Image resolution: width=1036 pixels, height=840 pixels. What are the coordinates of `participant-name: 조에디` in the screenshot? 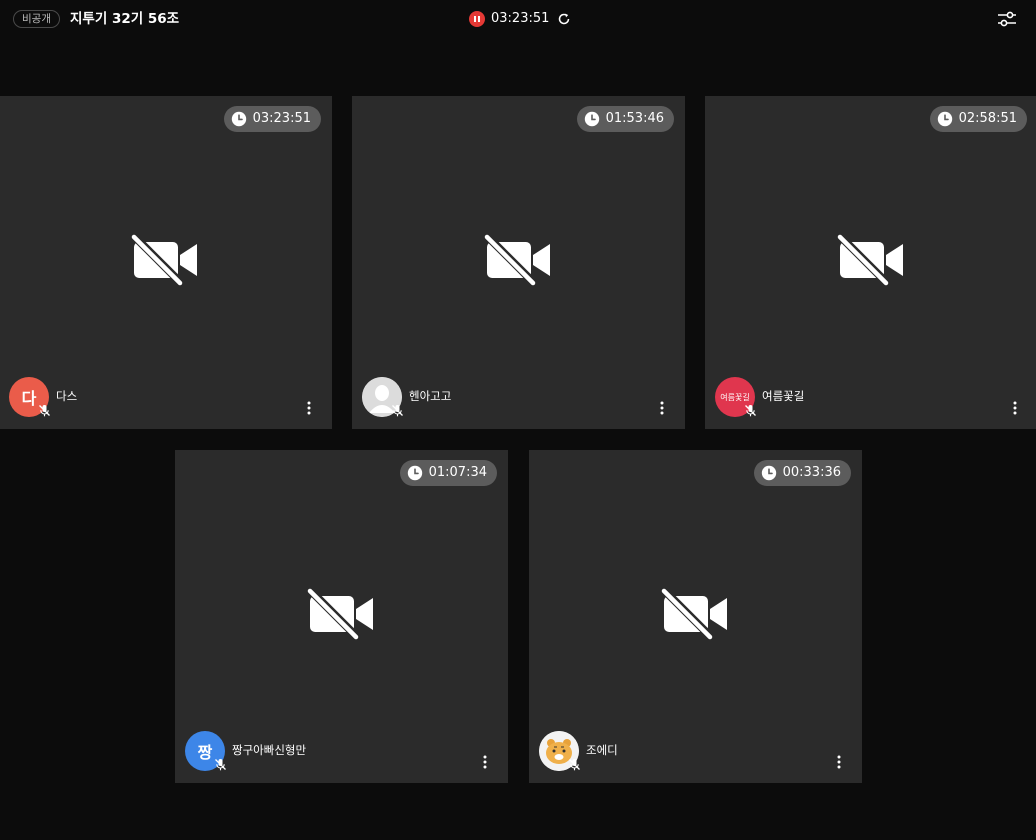 It's located at (602, 750).